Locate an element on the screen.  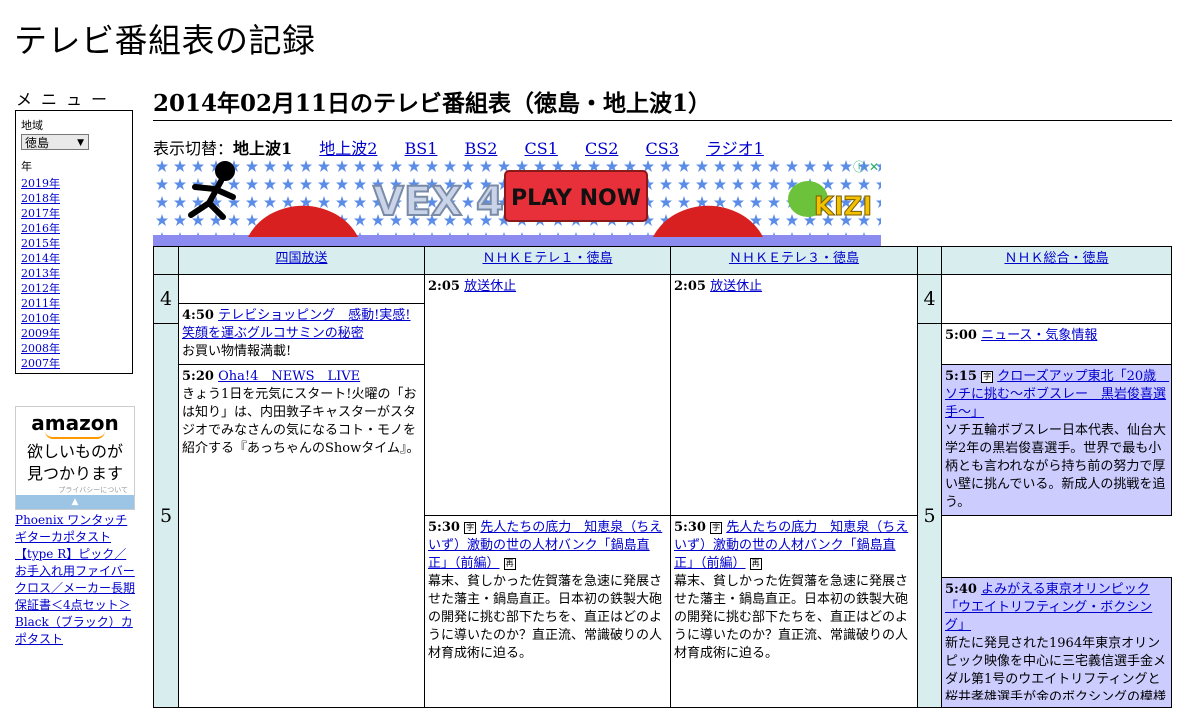
amazon-ad: amazon 欲しいものが 見つかります プライバシーについて ▲ is located at coordinates (75, 458).